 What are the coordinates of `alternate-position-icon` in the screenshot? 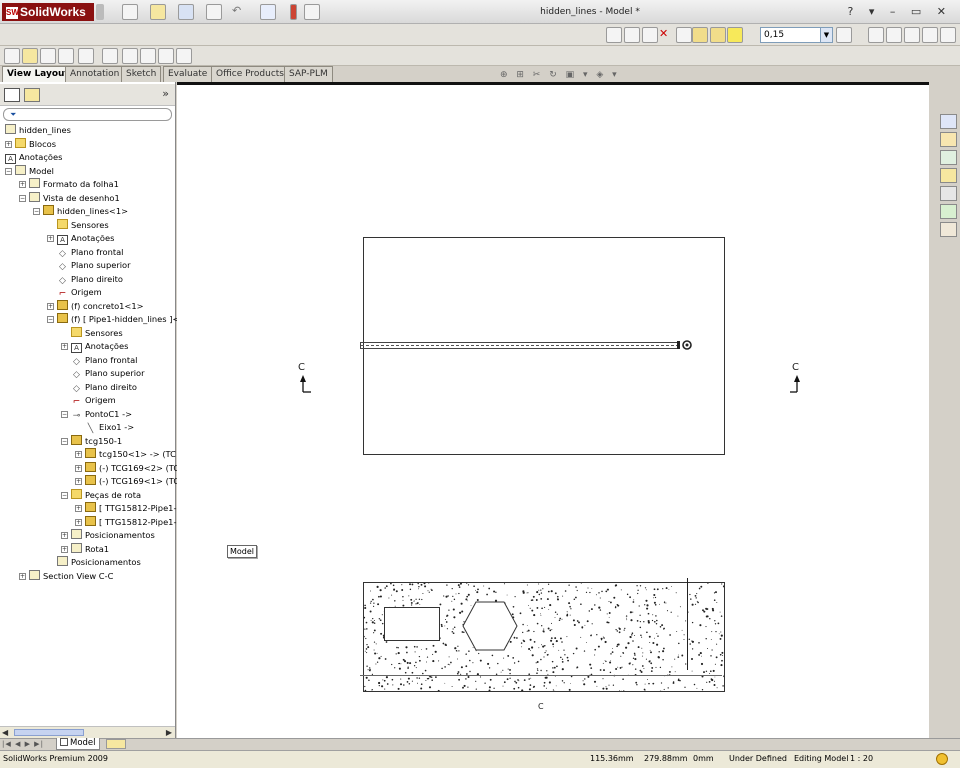 It's located at (184, 56).